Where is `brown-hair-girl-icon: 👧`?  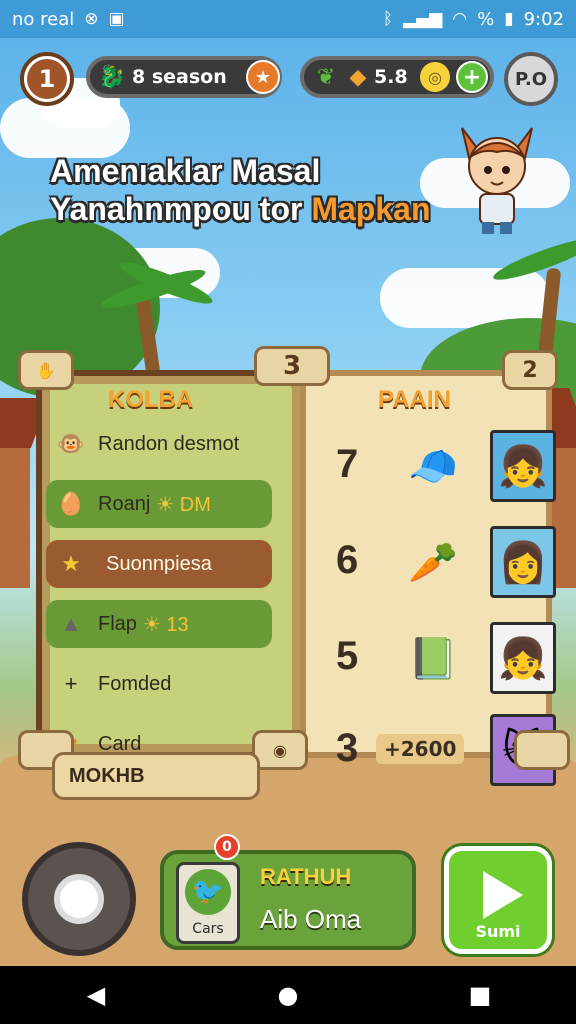 brown-hair-girl-icon: 👧 is located at coordinates (523, 658).